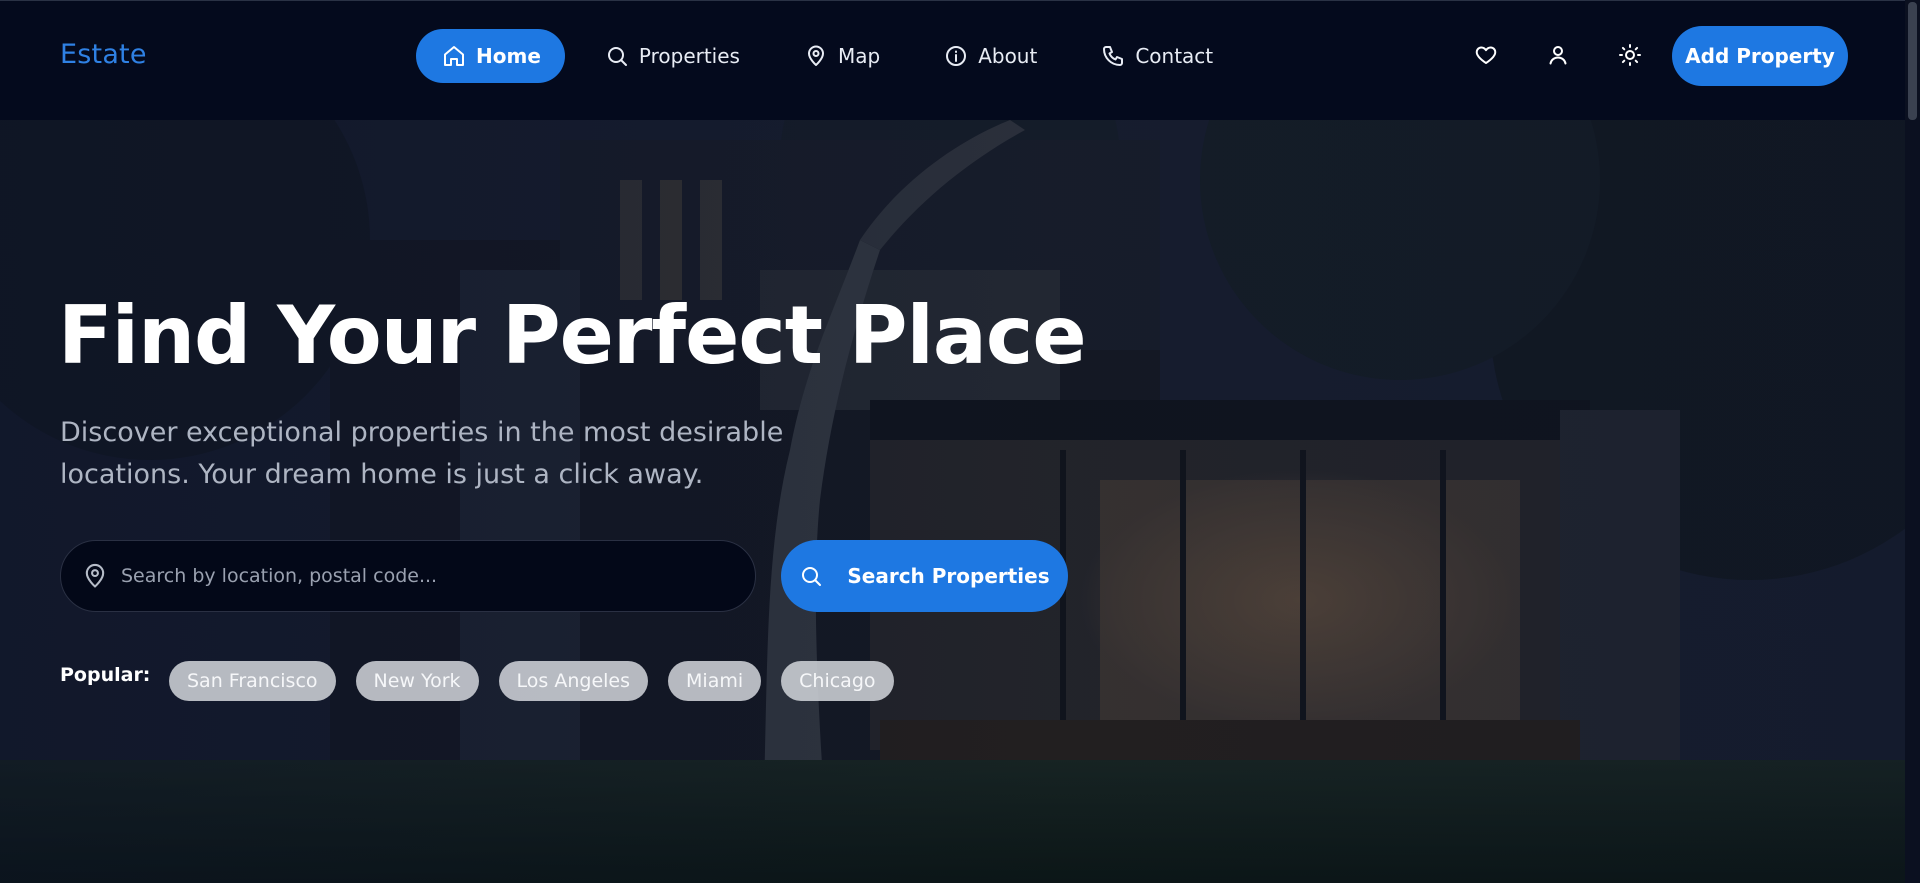 The width and height of the screenshot is (1920, 883). What do you see at coordinates (1912, 61) in the screenshot?
I see `scrollbar-thumb` at bounding box center [1912, 61].